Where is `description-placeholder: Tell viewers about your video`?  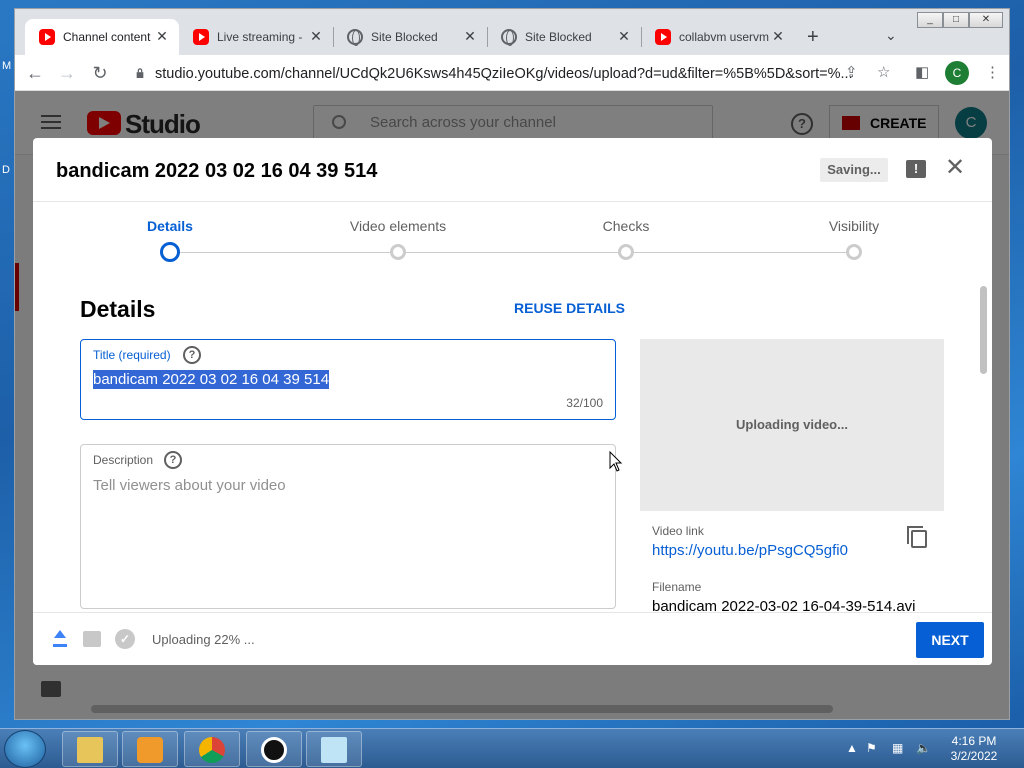 description-placeholder: Tell viewers about your video is located at coordinates (189, 485).